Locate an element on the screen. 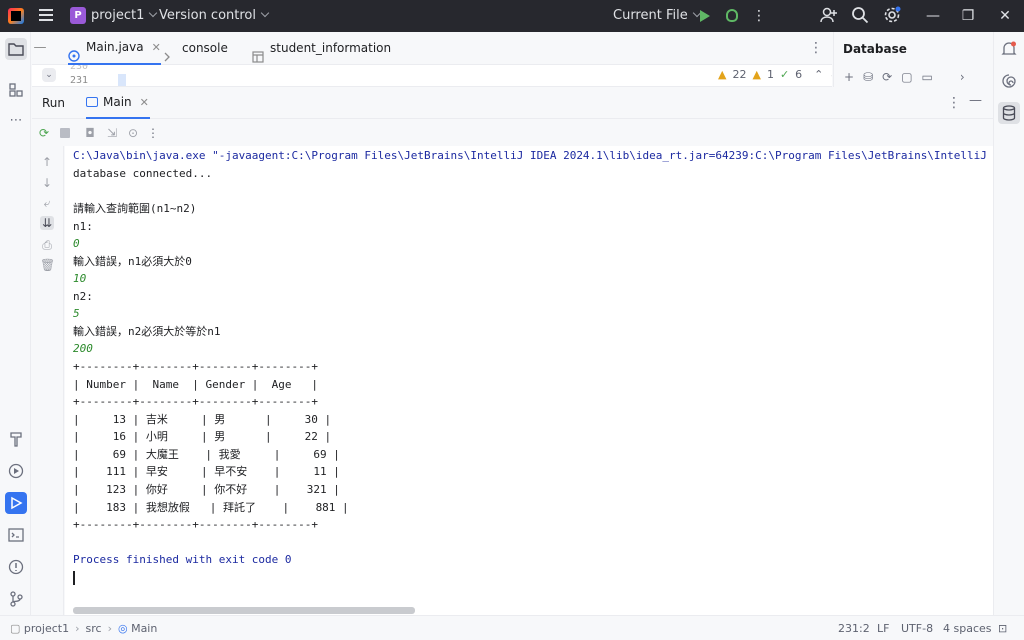  search-icon is located at coordinates (861, 16).